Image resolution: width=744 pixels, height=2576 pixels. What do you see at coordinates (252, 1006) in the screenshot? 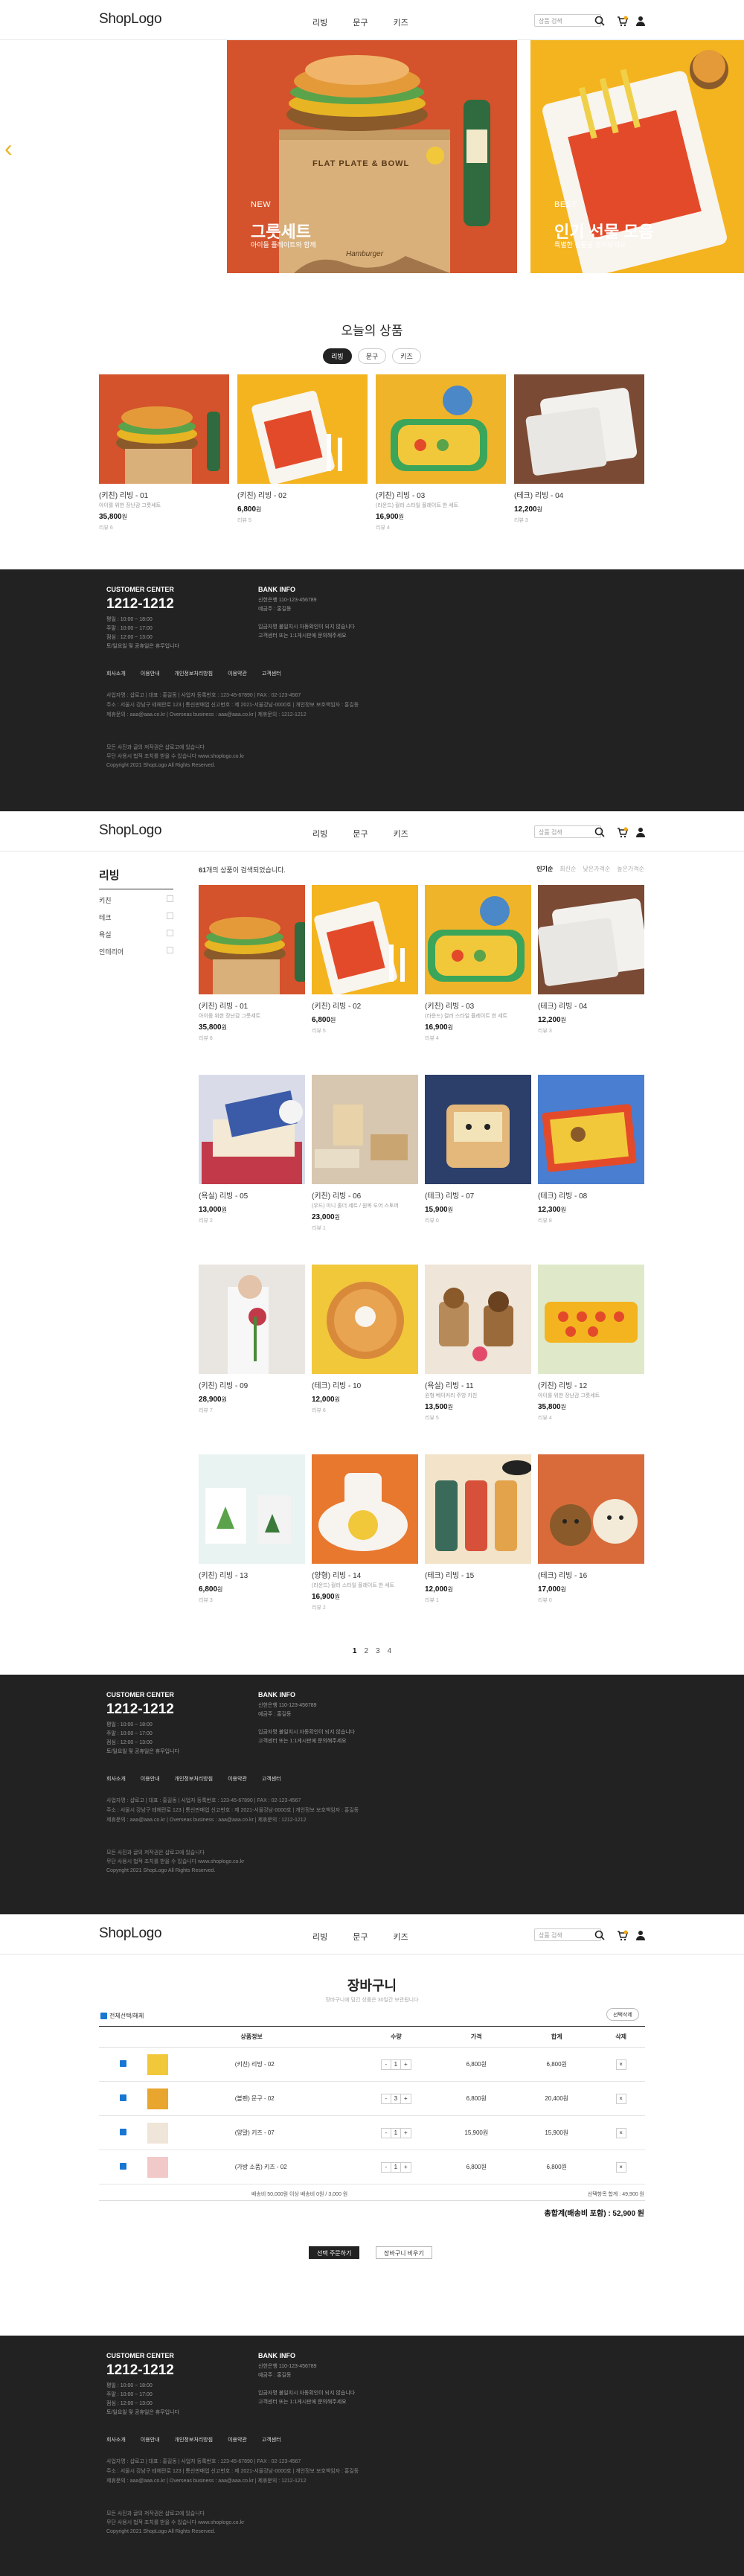
I see `product-name: (키친) 리빙 - 01` at bounding box center [252, 1006].